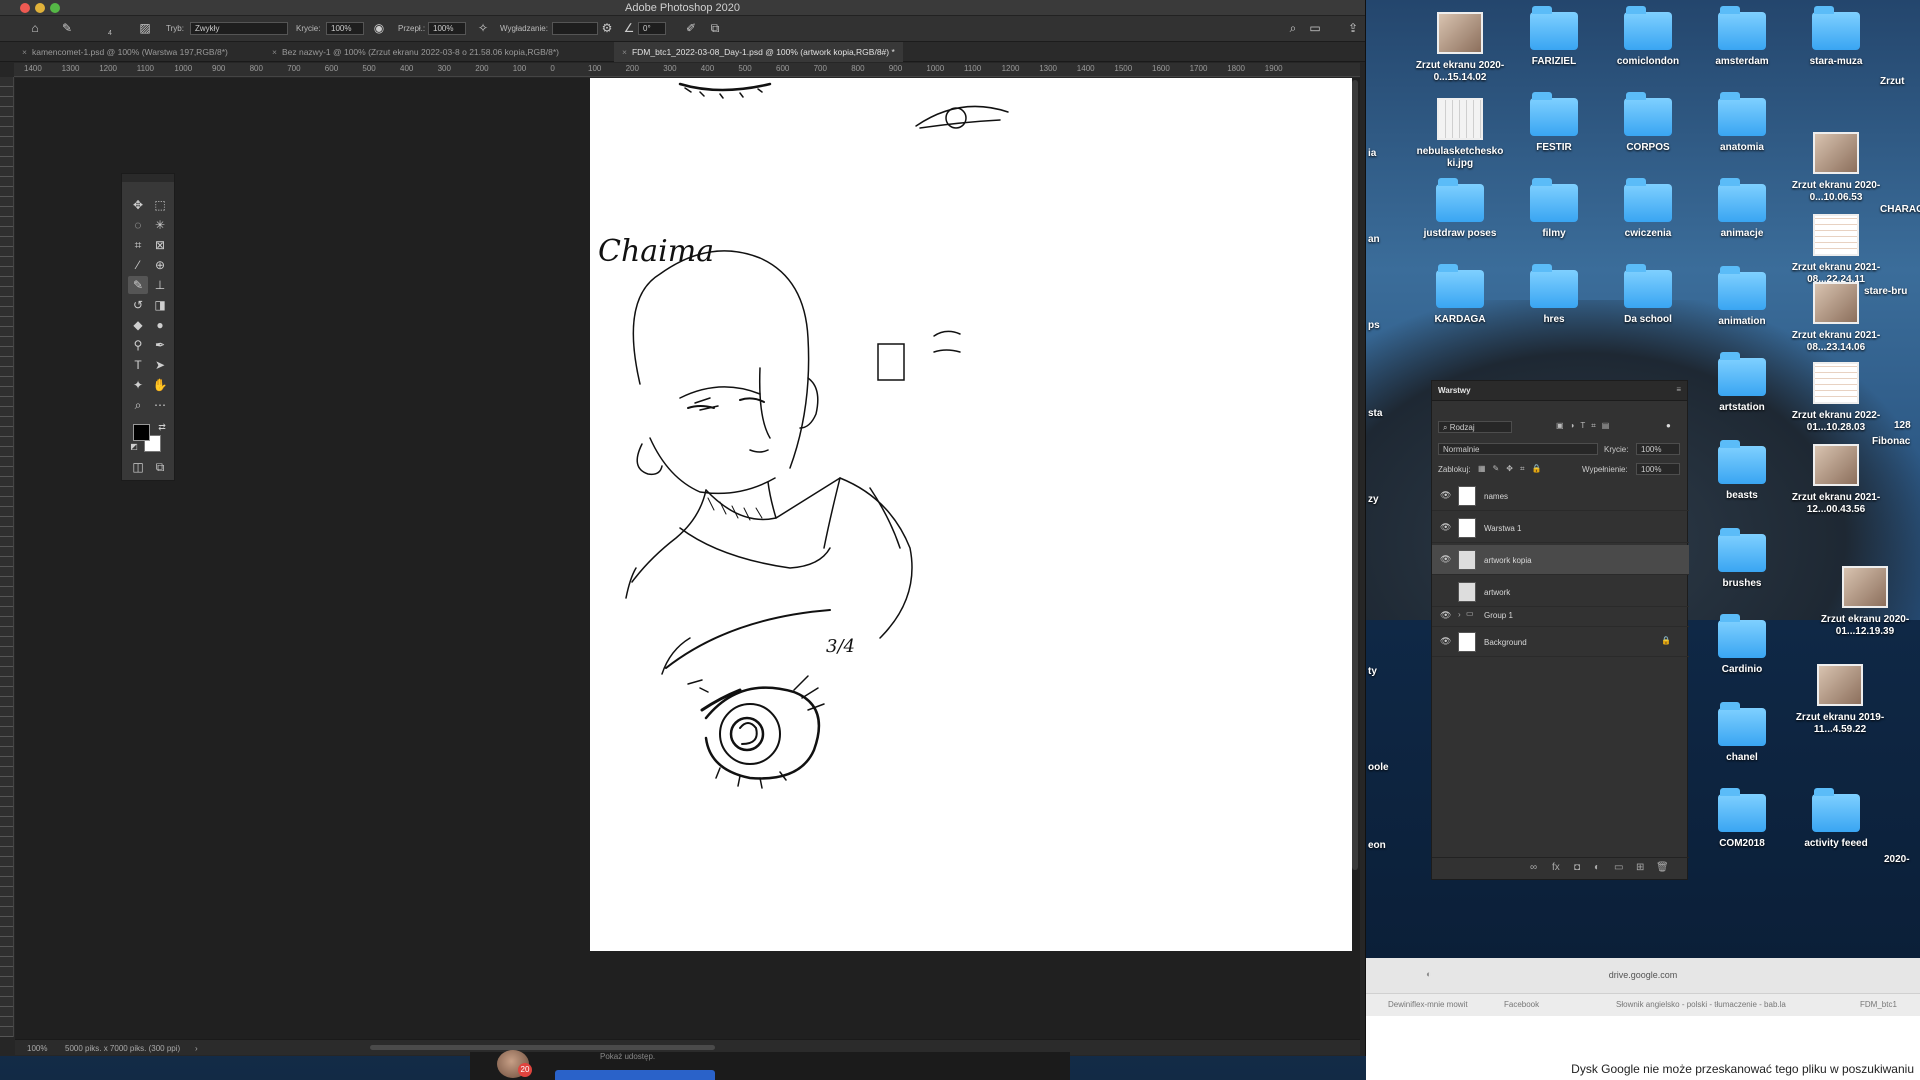 Image resolution: width=1920 pixels, height=1080 pixels. I want to click on frame-tool-icon: ⊠, so click(160, 245).